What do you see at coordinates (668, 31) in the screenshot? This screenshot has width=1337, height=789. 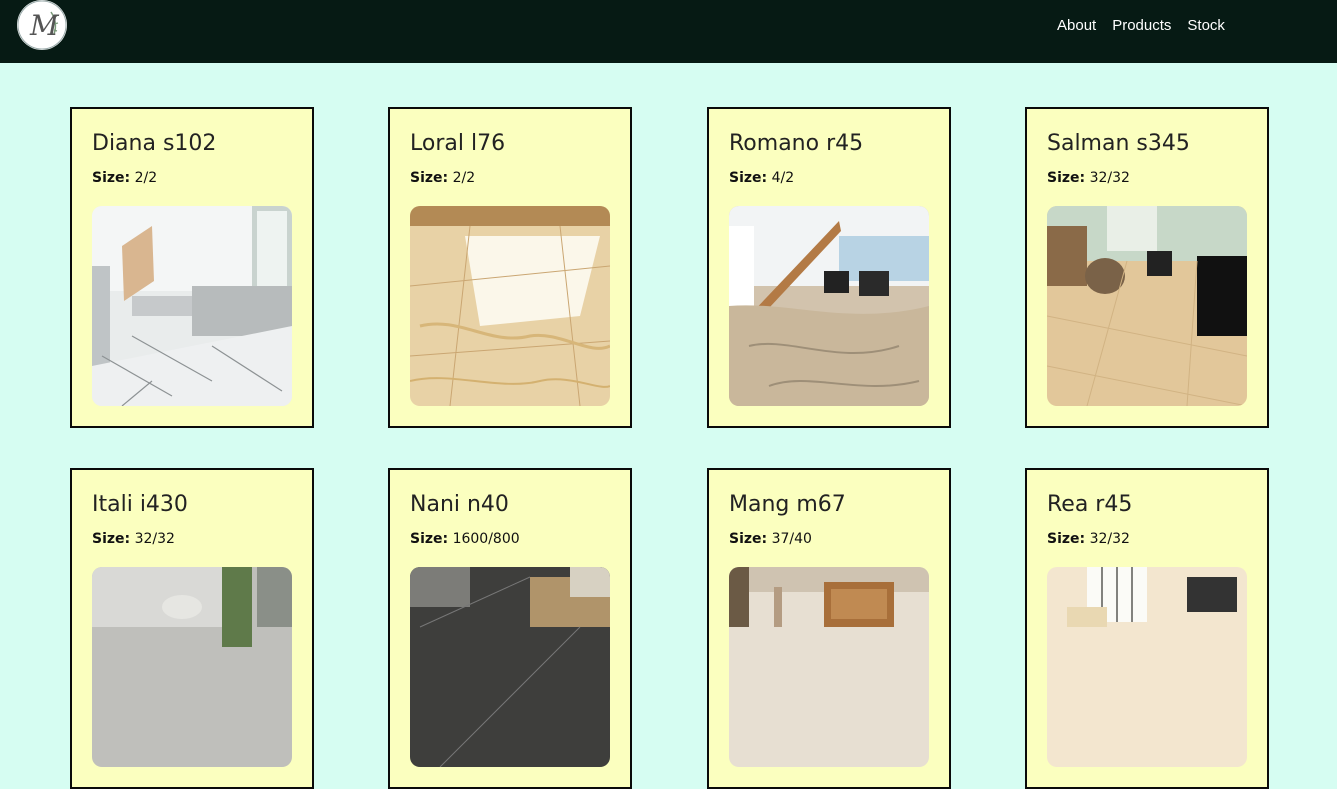 I see `navbar: M About Products Stock` at bounding box center [668, 31].